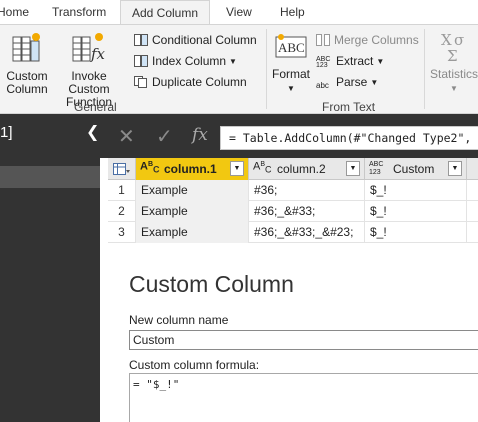 The image size is (478, 422). What do you see at coordinates (291, 88) in the screenshot?
I see `format-dropdown-icon: ▼` at bounding box center [291, 88].